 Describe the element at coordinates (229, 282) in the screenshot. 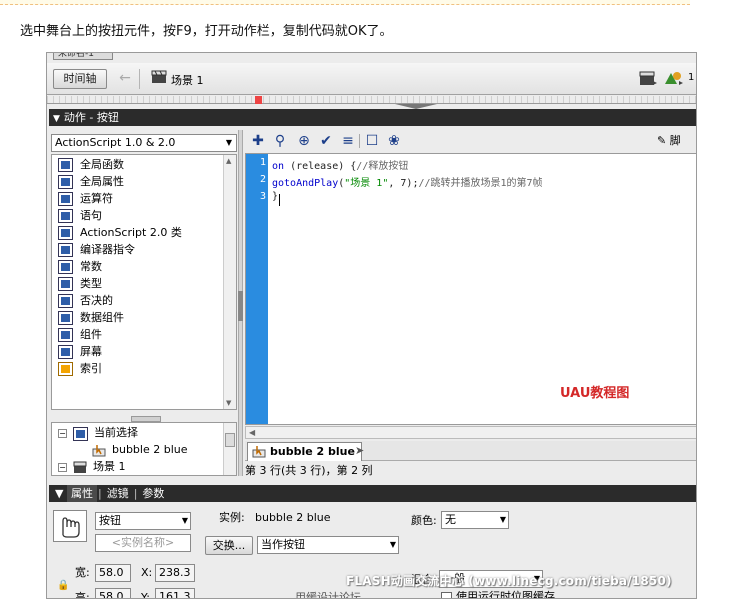

I see `toolbox-scrollbar: ▲ ▼` at that location.